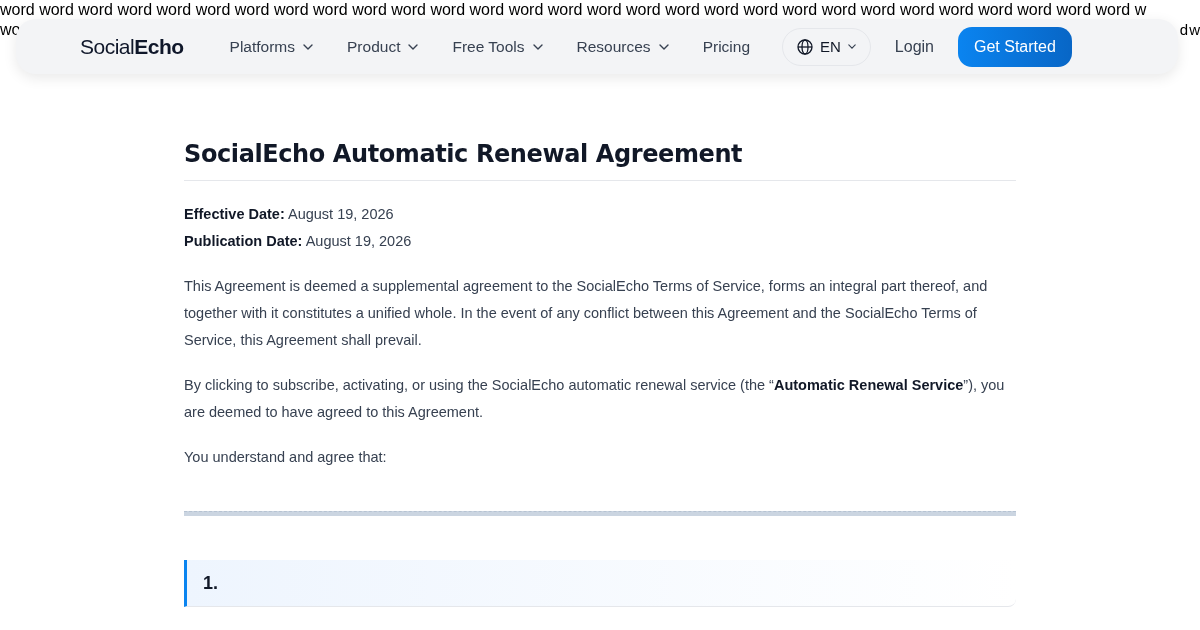  Describe the element at coordinates (726, 46) in the screenshot. I see `nav-link: Pricing` at that location.